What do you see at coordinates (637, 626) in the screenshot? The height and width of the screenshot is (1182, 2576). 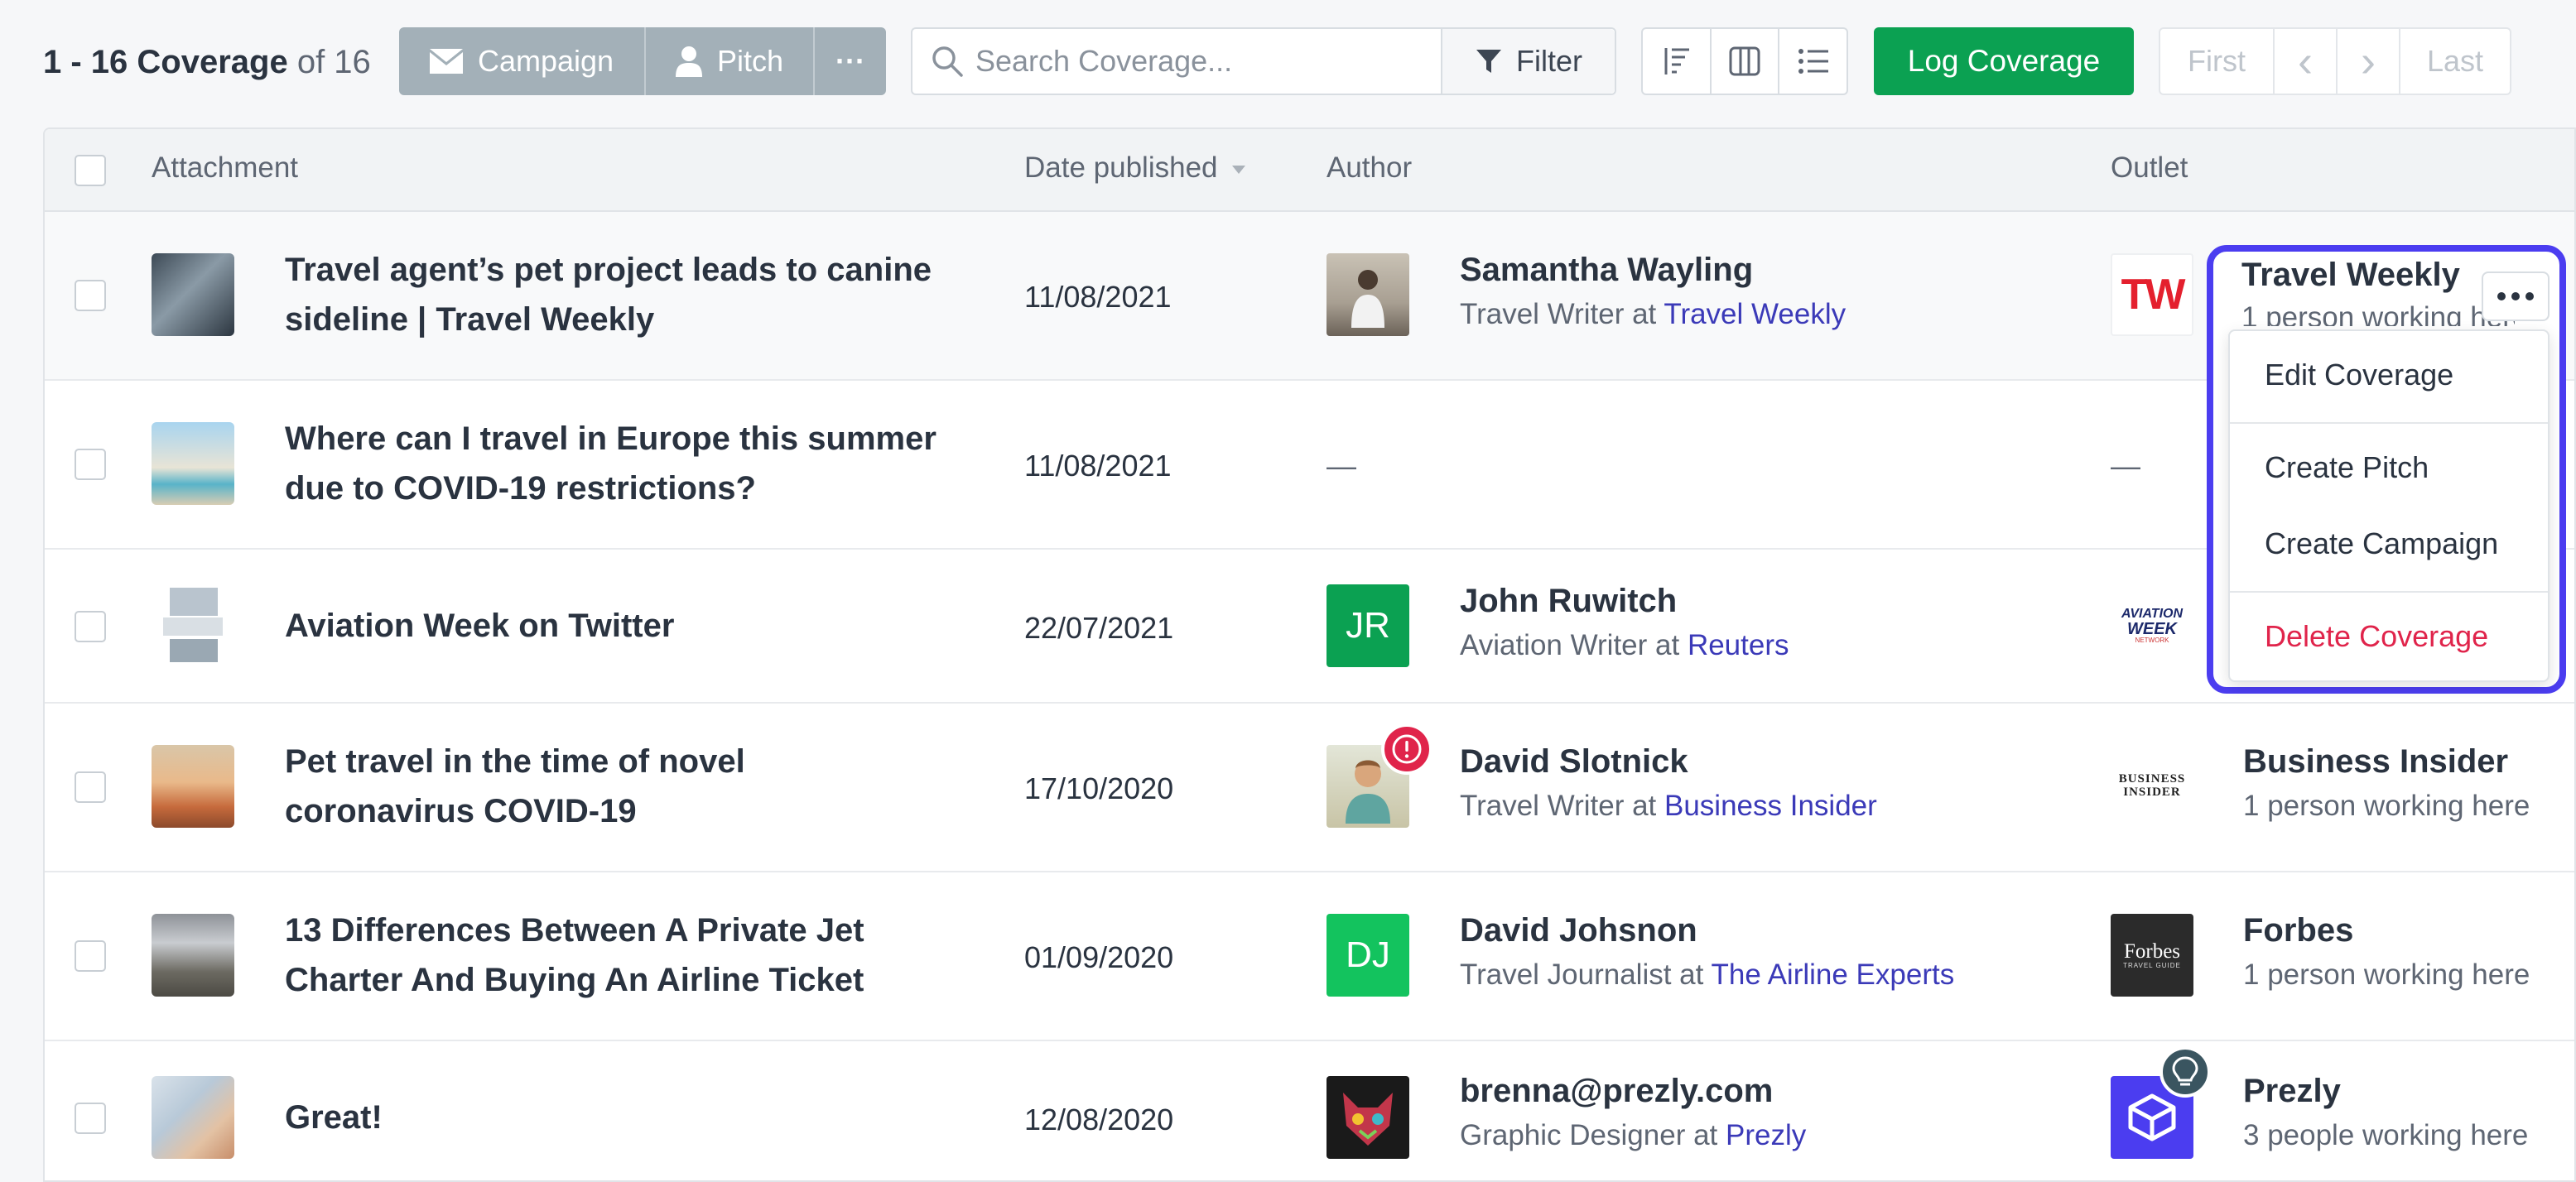 I see `coverage-title: Aviation Week on Twitter` at bounding box center [637, 626].